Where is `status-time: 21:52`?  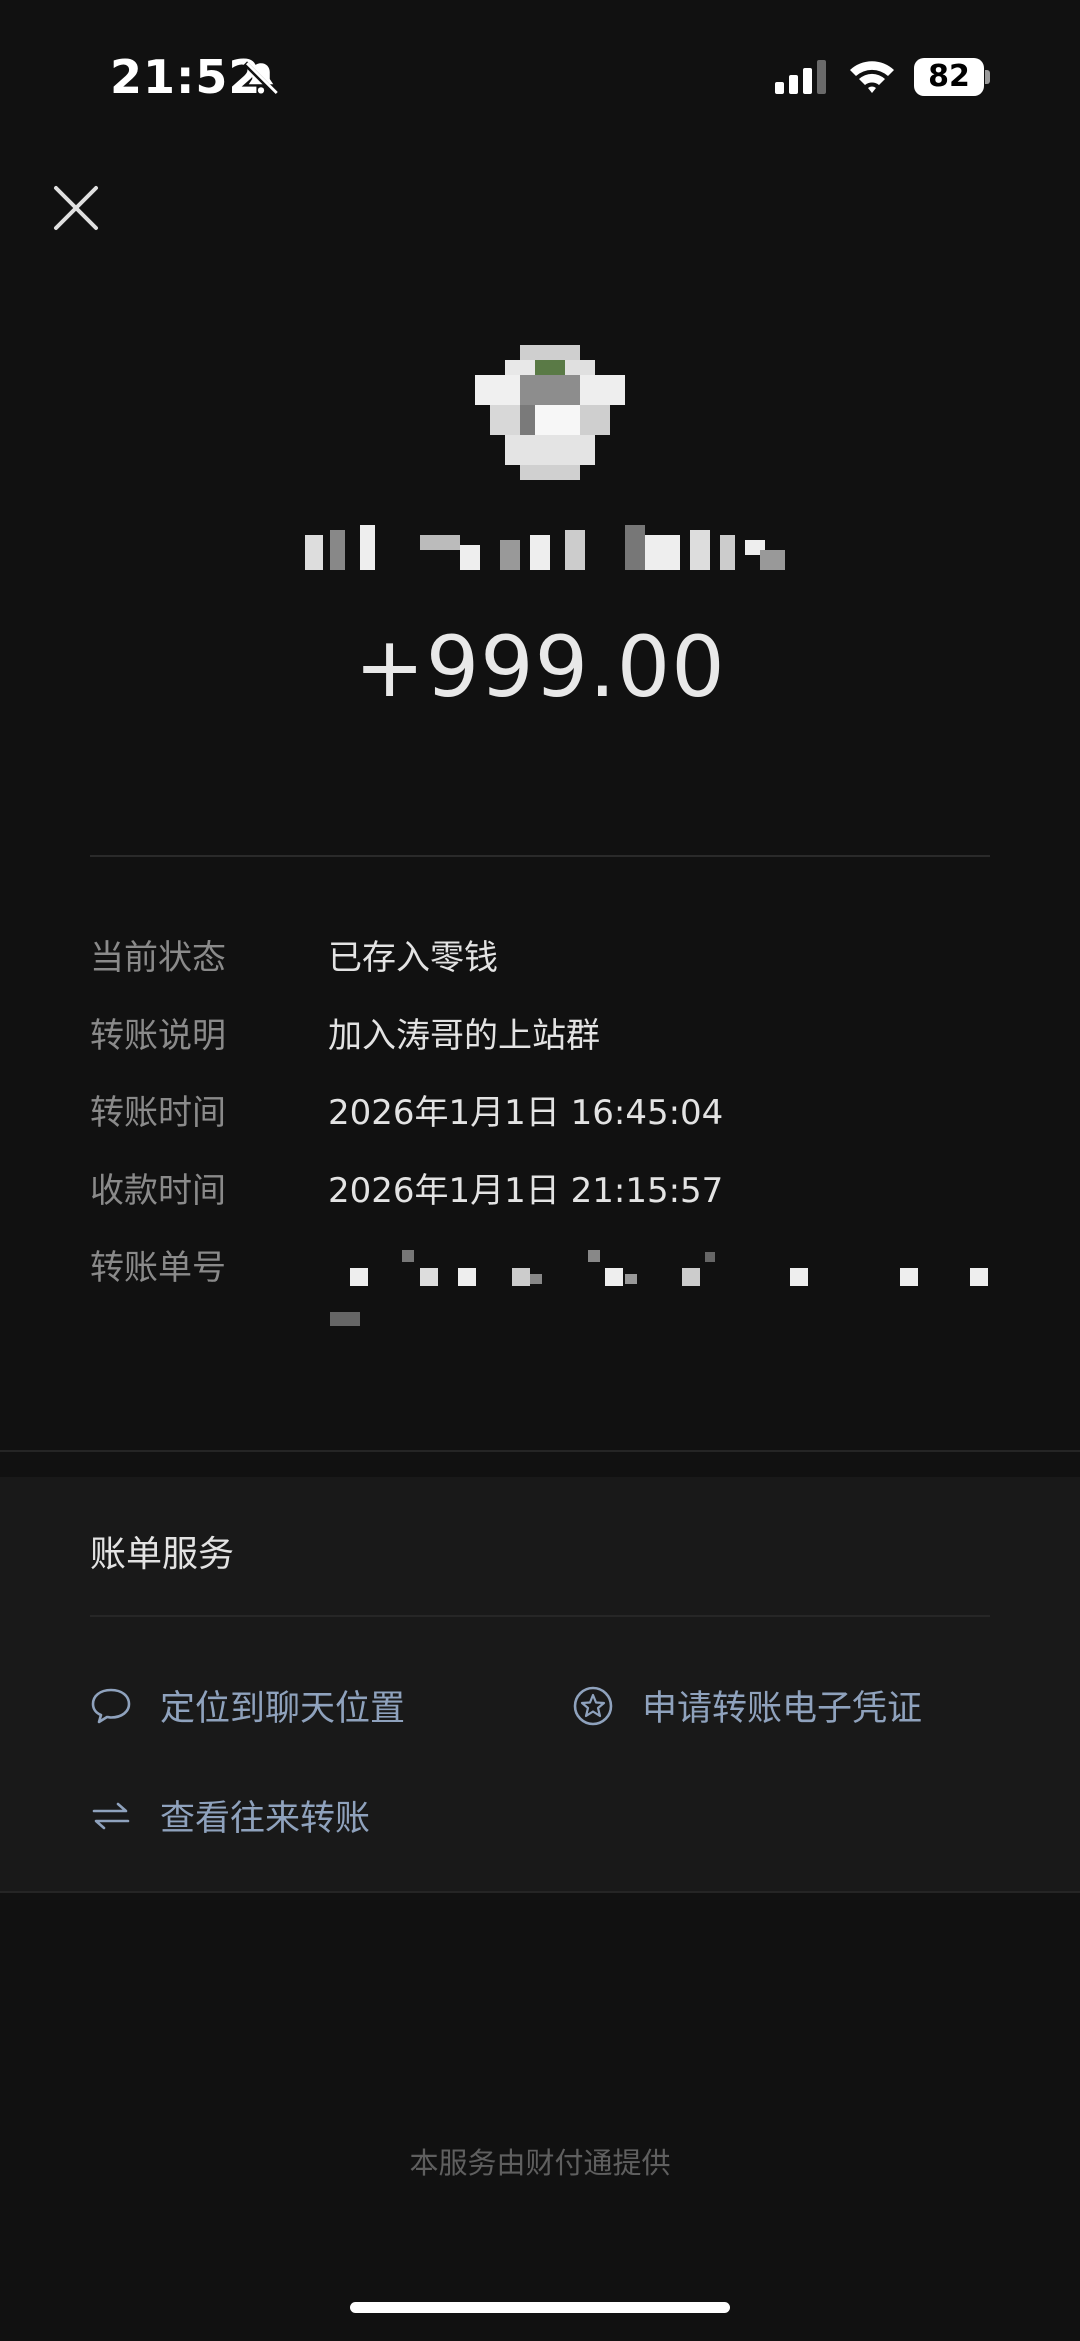
status-time: 21:52 is located at coordinates (186, 77).